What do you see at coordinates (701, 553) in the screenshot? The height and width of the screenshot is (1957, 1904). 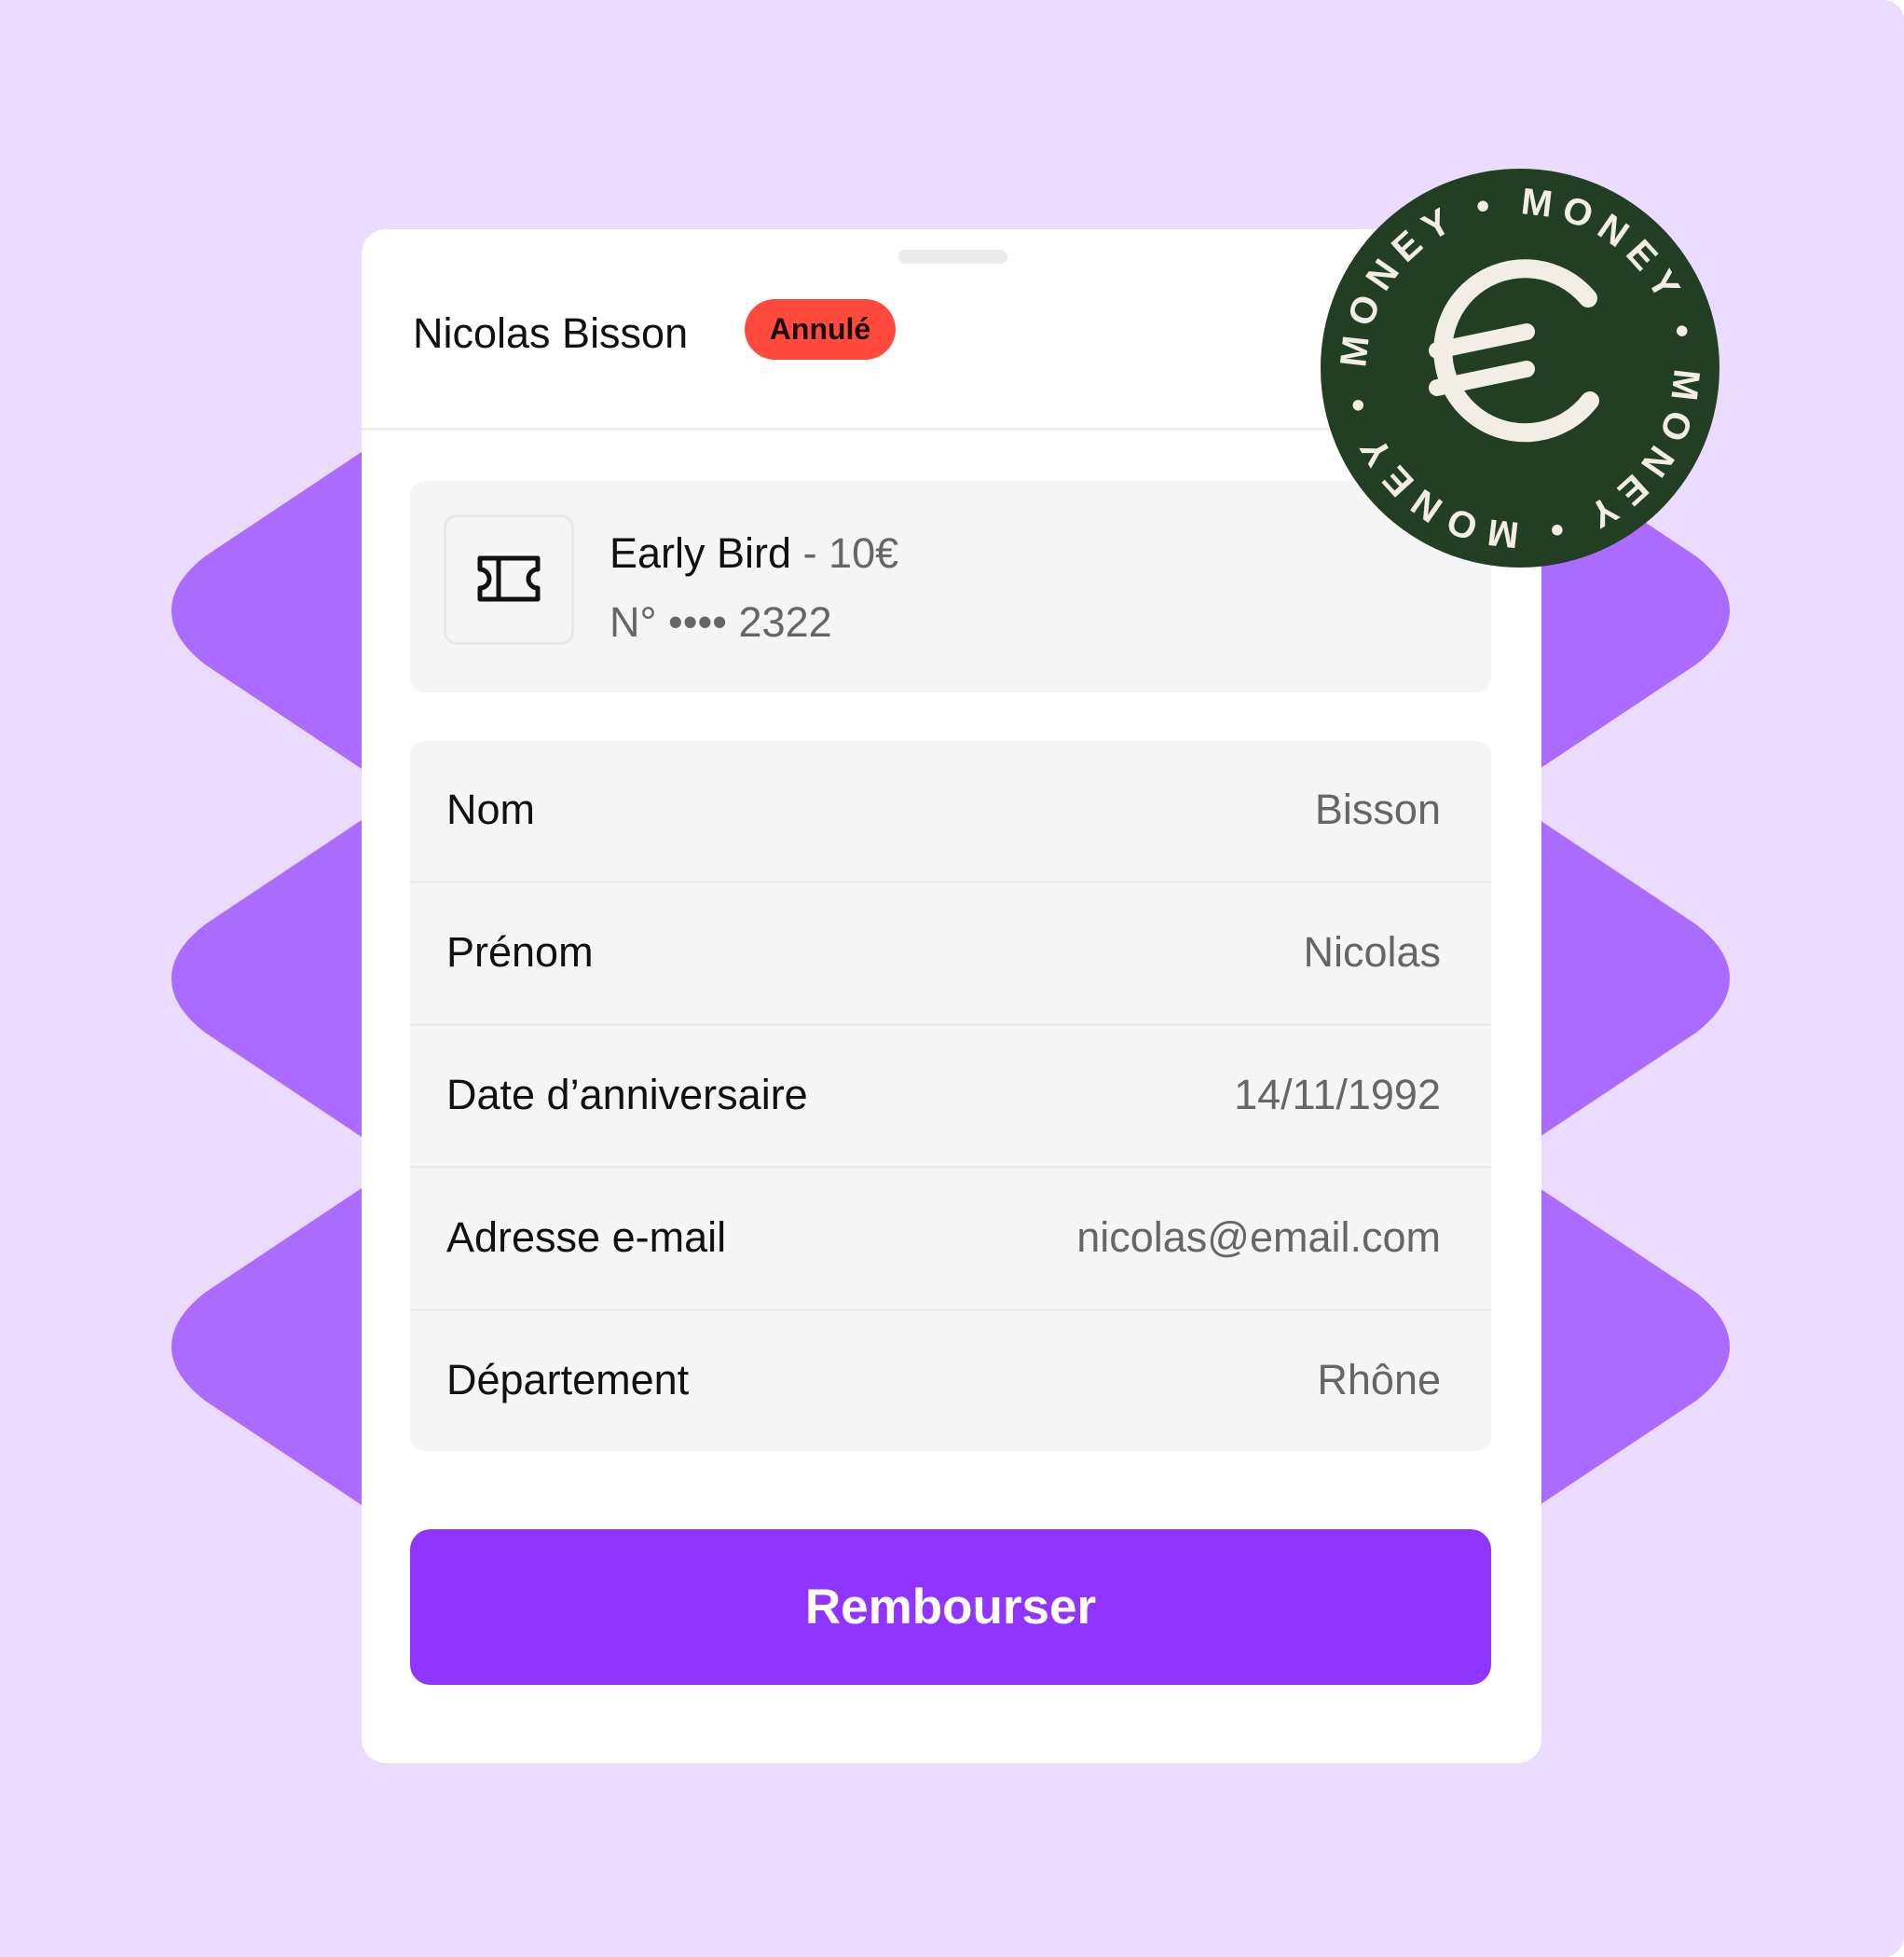 I see `ticket-name: Early Bird` at bounding box center [701, 553].